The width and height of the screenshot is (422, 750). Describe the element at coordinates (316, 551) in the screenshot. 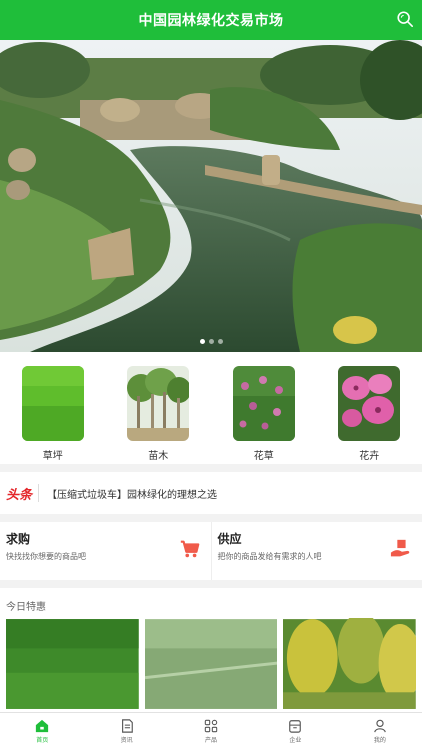

I see `supply-card: 供应 把你的商品发给有需求的人吧` at that location.